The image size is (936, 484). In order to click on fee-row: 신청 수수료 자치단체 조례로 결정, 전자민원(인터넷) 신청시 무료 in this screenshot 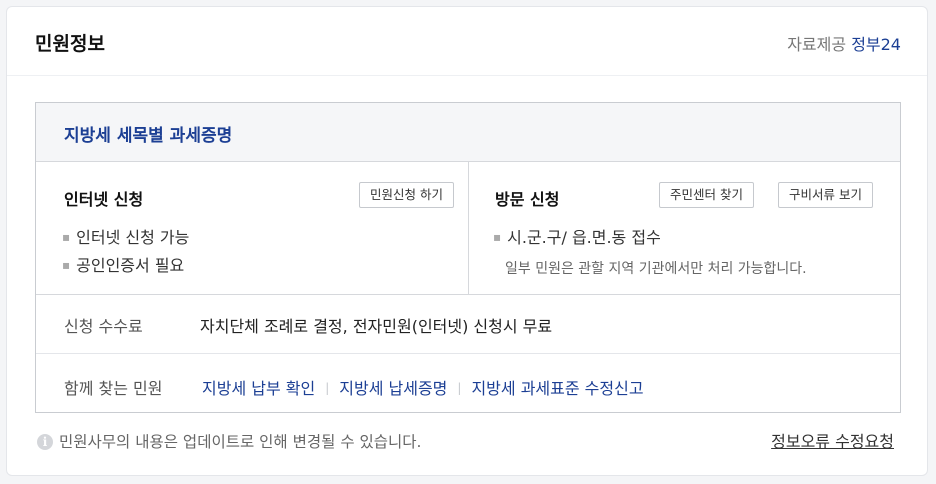, I will do `click(468, 324)`.